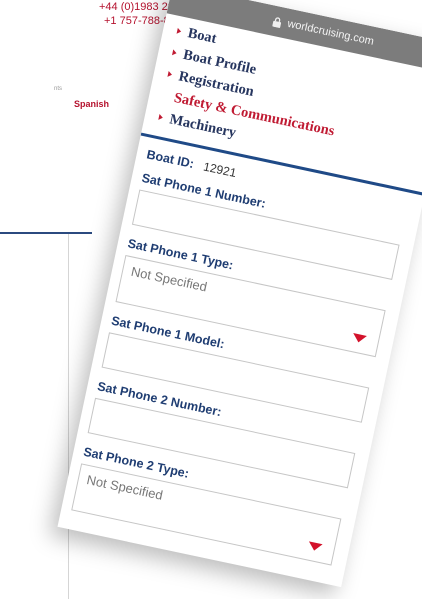 This screenshot has width=422, height=599. I want to click on sat-phone-2-type-value: Not Specified, so click(125, 487).